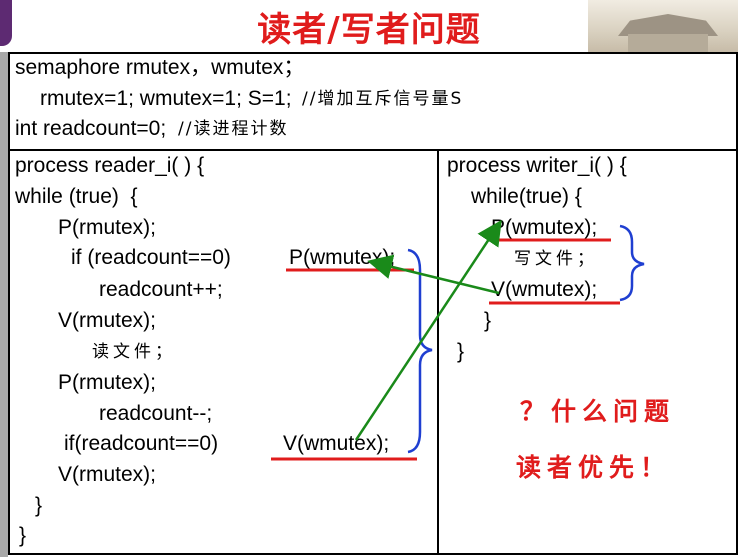 This screenshot has height=557, width=738. What do you see at coordinates (169, 98) in the screenshot?
I see `header-line-2-code: rmutex=1; wmutex=1; S=1;` at bounding box center [169, 98].